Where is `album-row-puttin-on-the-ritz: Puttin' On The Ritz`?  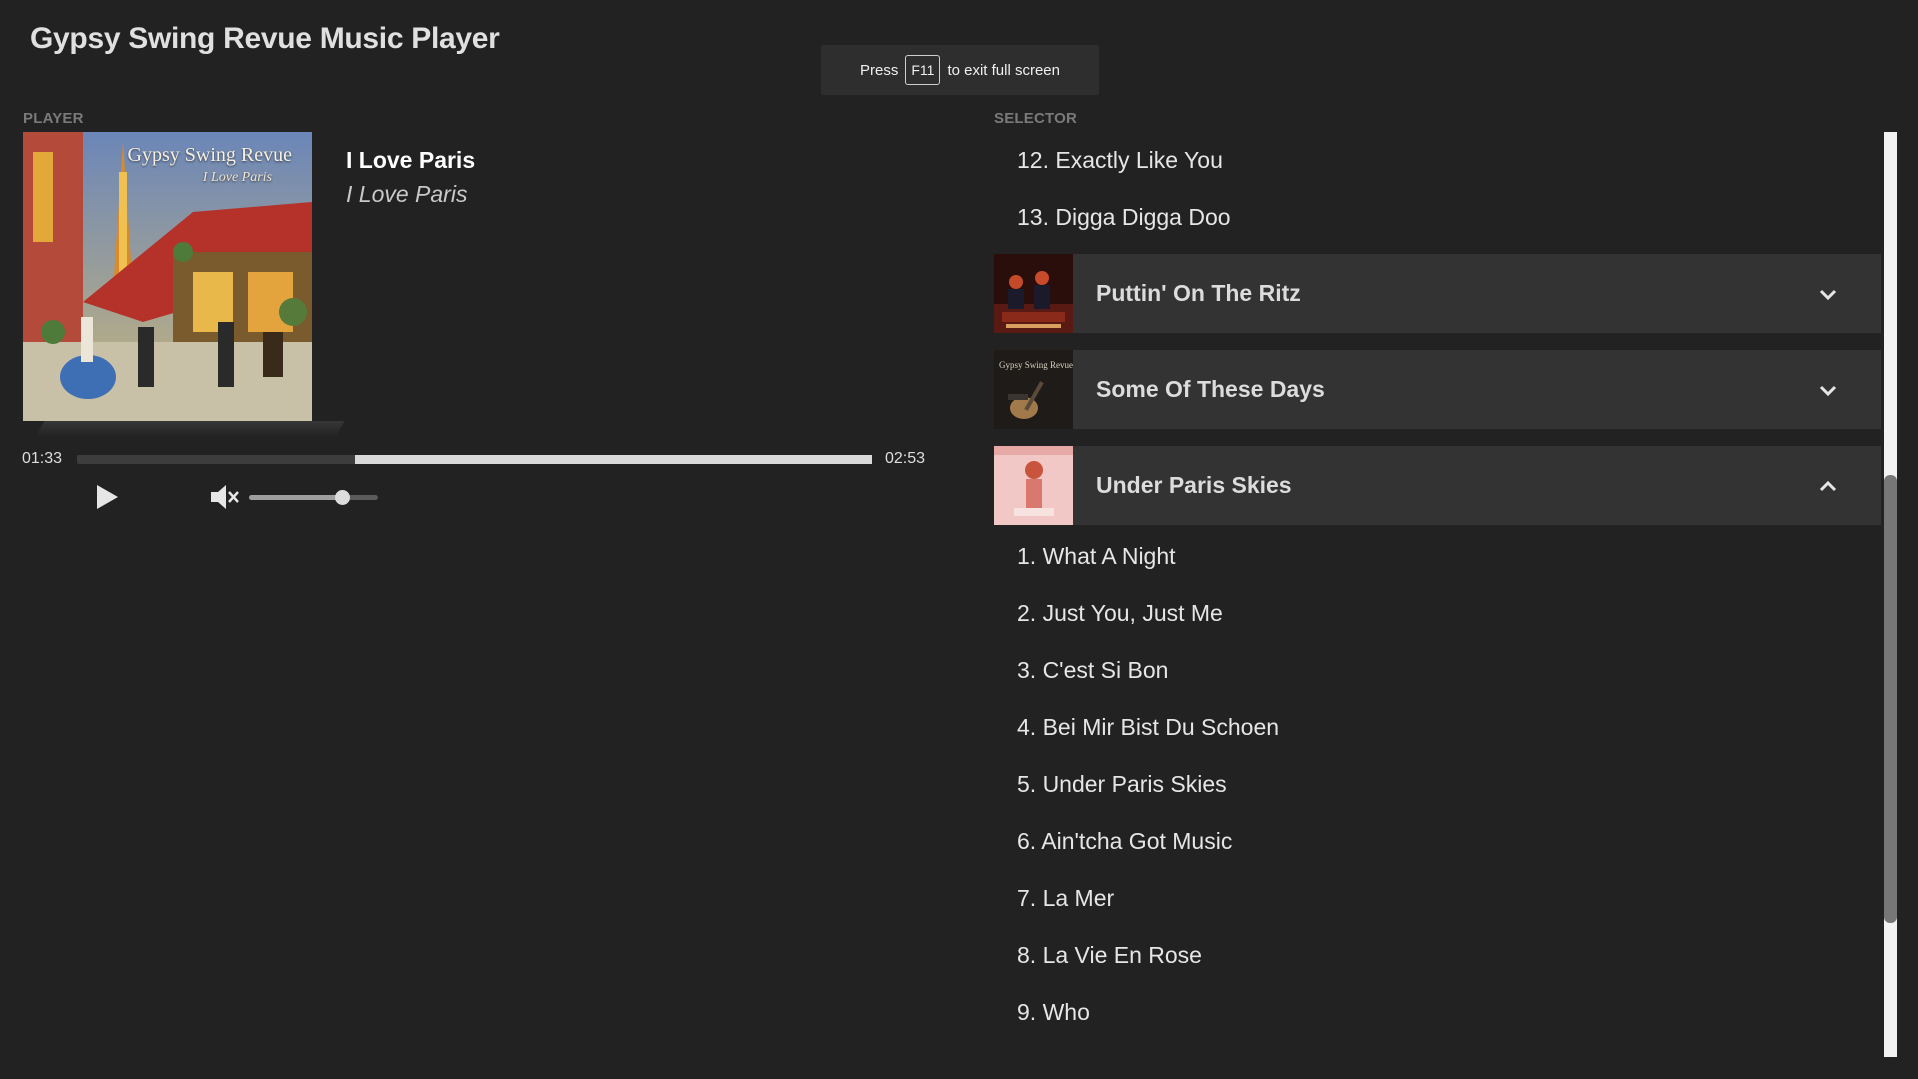 album-row-puttin-on-the-ritz: Puttin' On The Ritz is located at coordinates (1437, 293).